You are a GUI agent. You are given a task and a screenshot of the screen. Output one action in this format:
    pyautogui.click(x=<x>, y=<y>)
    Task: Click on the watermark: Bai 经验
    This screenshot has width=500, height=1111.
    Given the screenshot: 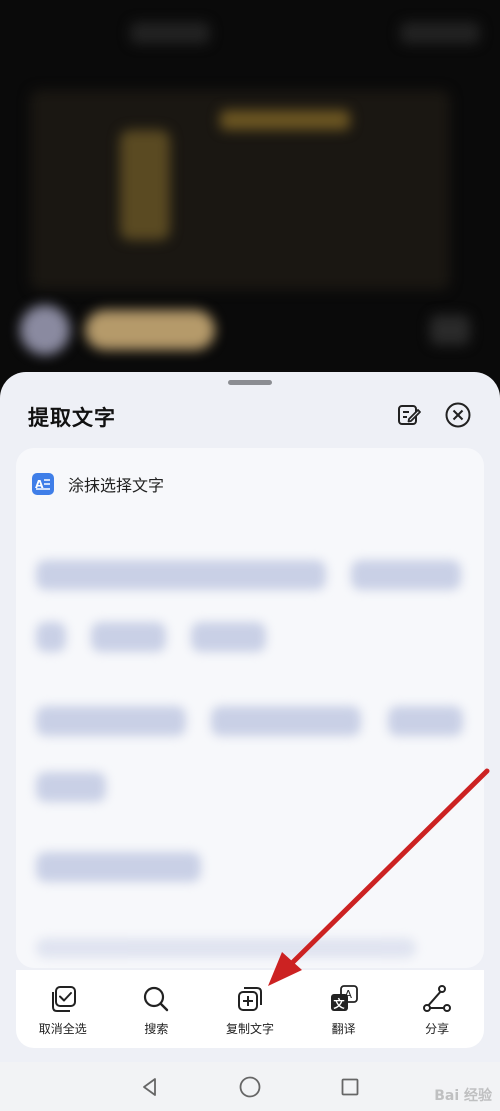 What is the action you would take?
    pyautogui.click(x=463, y=1096)
    